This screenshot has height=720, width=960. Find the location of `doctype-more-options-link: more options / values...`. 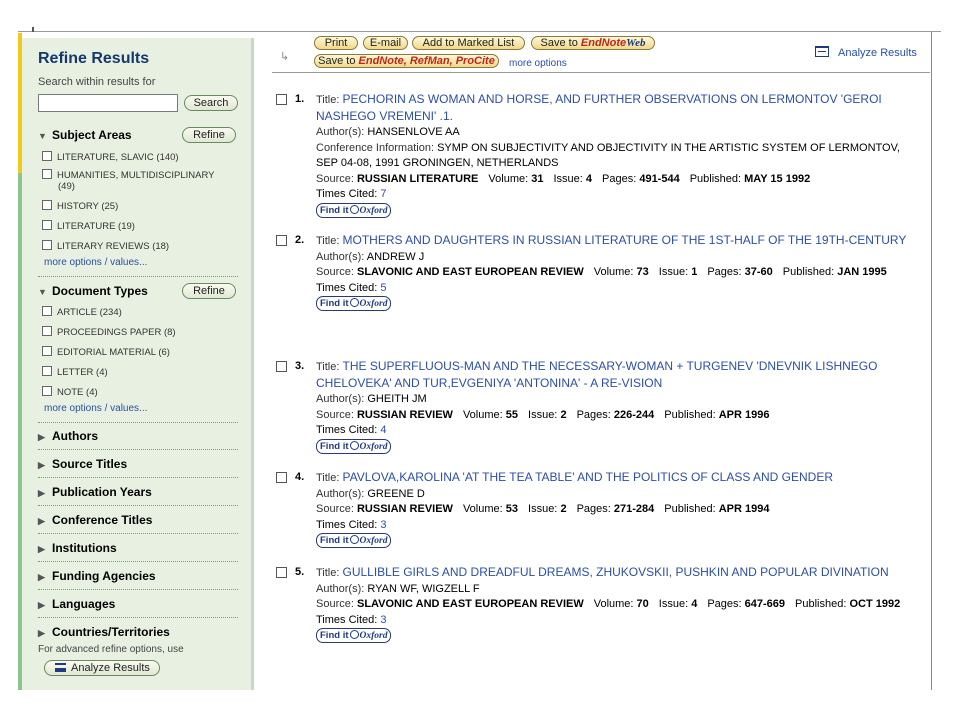

doctype-more-options-link: more options / values... is located at coordinates (95, 408).